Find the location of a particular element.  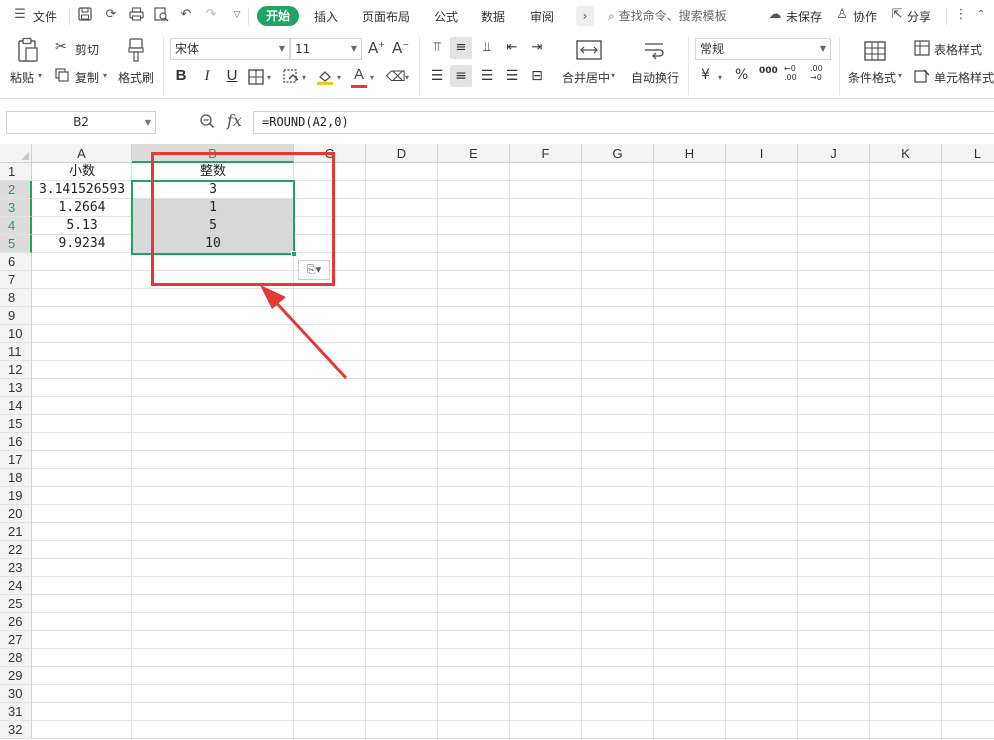

format-painter-button: 格式刷 is located at coordinates (136, 77).